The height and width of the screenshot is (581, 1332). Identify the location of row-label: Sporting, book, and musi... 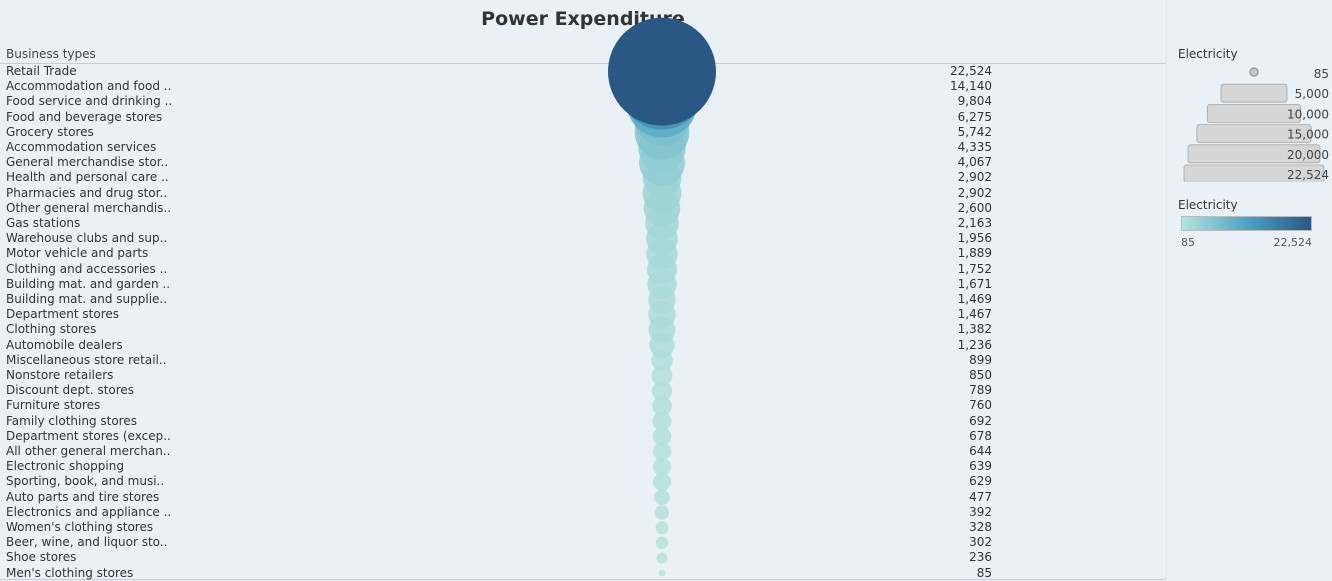
(85, 481).